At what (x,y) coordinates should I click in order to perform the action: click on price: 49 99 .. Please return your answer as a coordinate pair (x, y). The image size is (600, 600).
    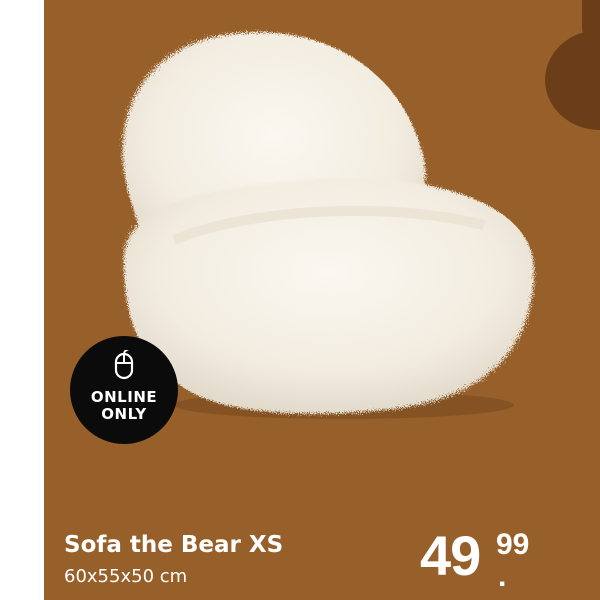
    Looking at the image, I should click on (474, 560).